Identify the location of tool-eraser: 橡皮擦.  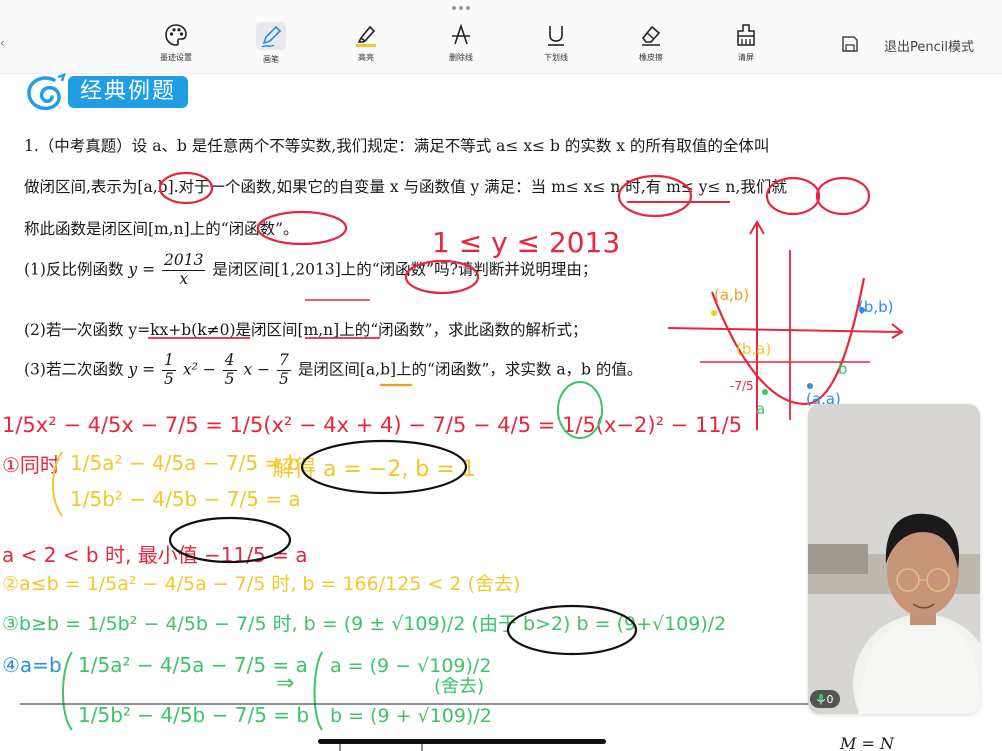
(651, 46).